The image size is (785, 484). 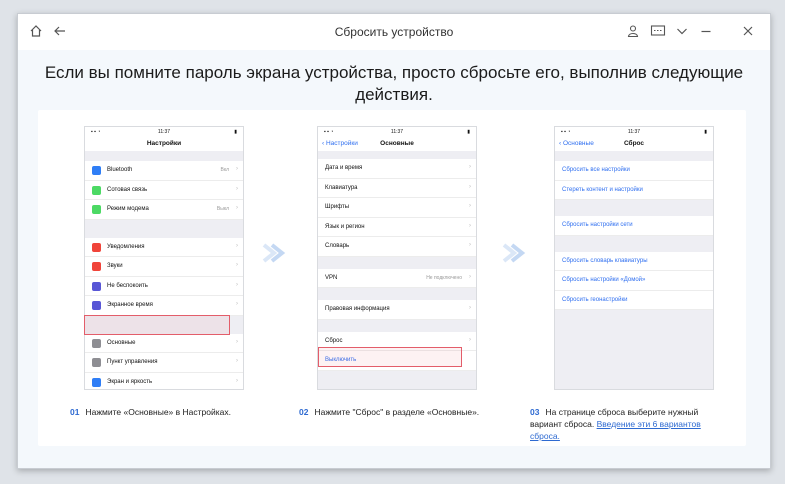 What do you see at coordinates (337, 246) in the screenshot?
I see `settings-row-label: Словарь` at bounding box center [337, 246].